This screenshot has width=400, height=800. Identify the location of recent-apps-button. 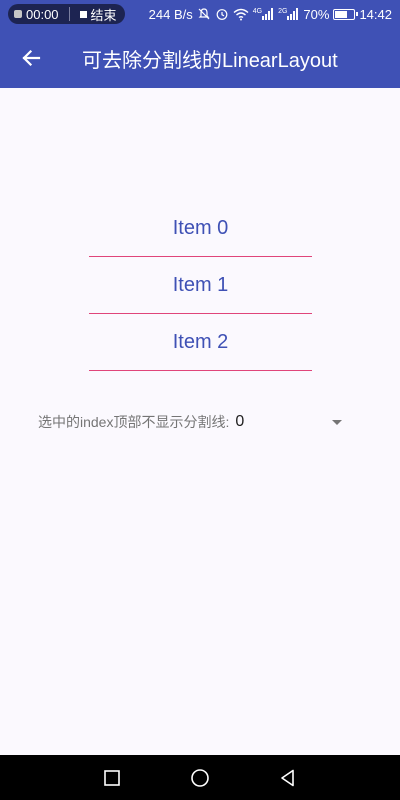
(112, 777).